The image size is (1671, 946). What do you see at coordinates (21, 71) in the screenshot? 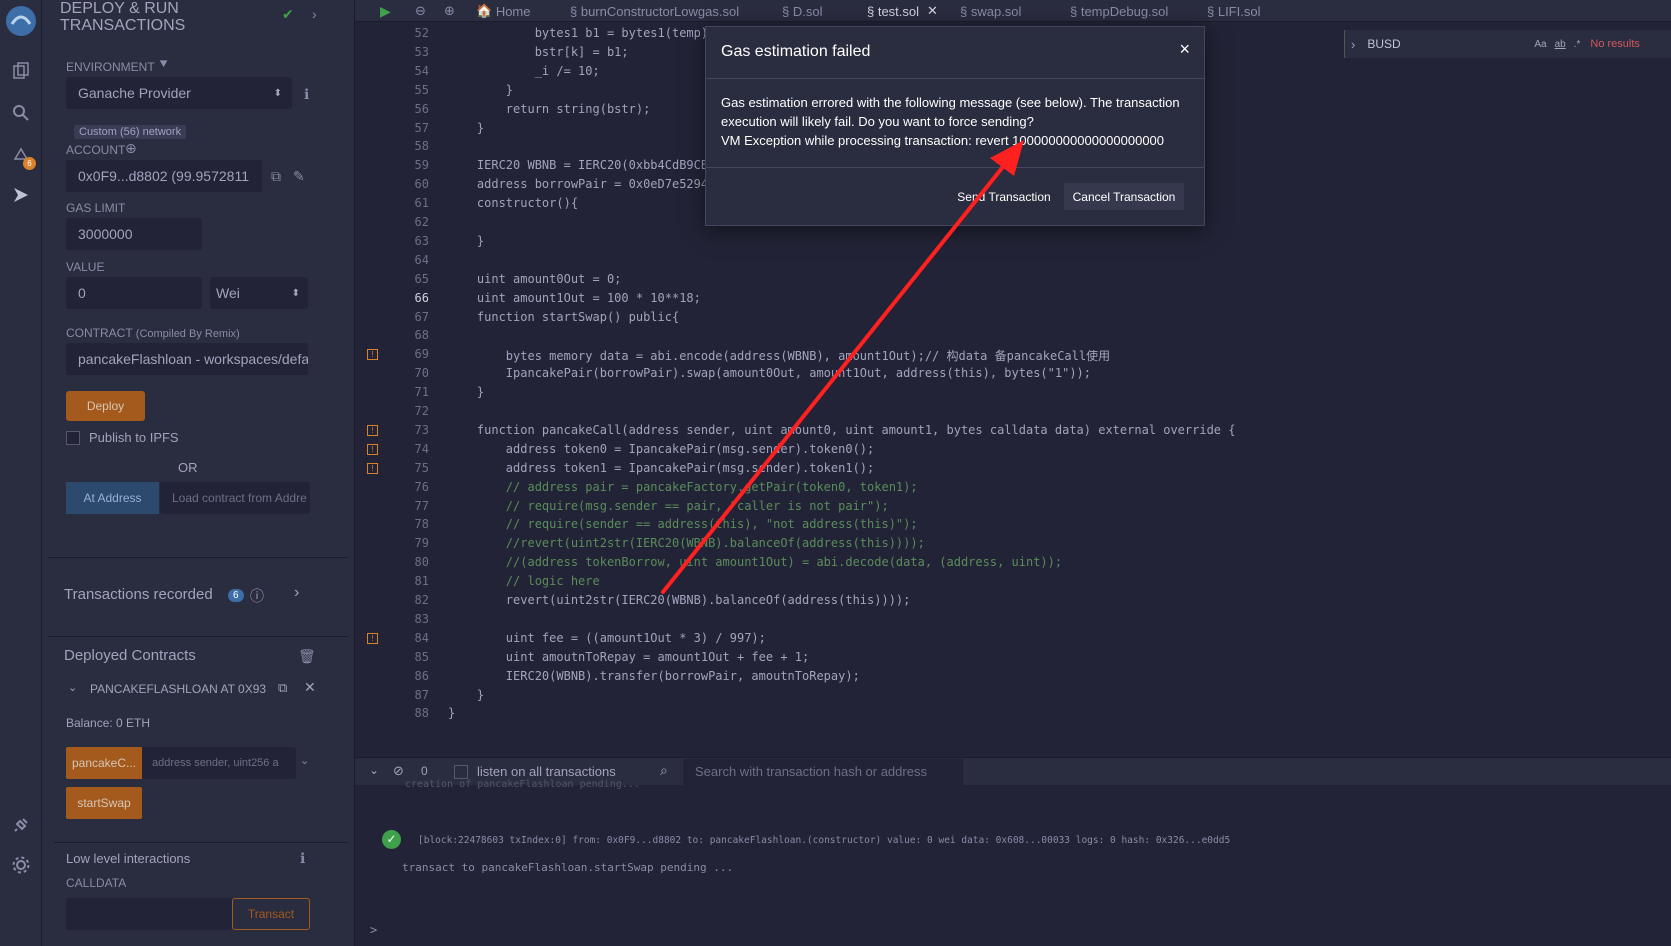
I see `file-explorer-icon` at bounding box center [21, 71].